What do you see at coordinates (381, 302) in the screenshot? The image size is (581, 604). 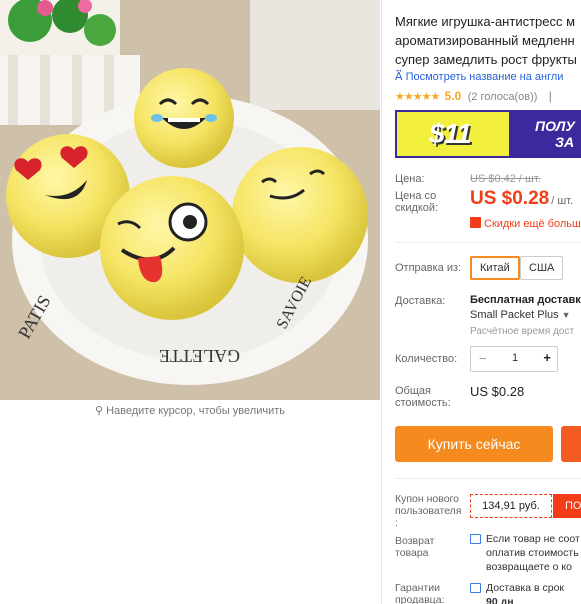 I see `column-divider` at bounding box center [381, 302].